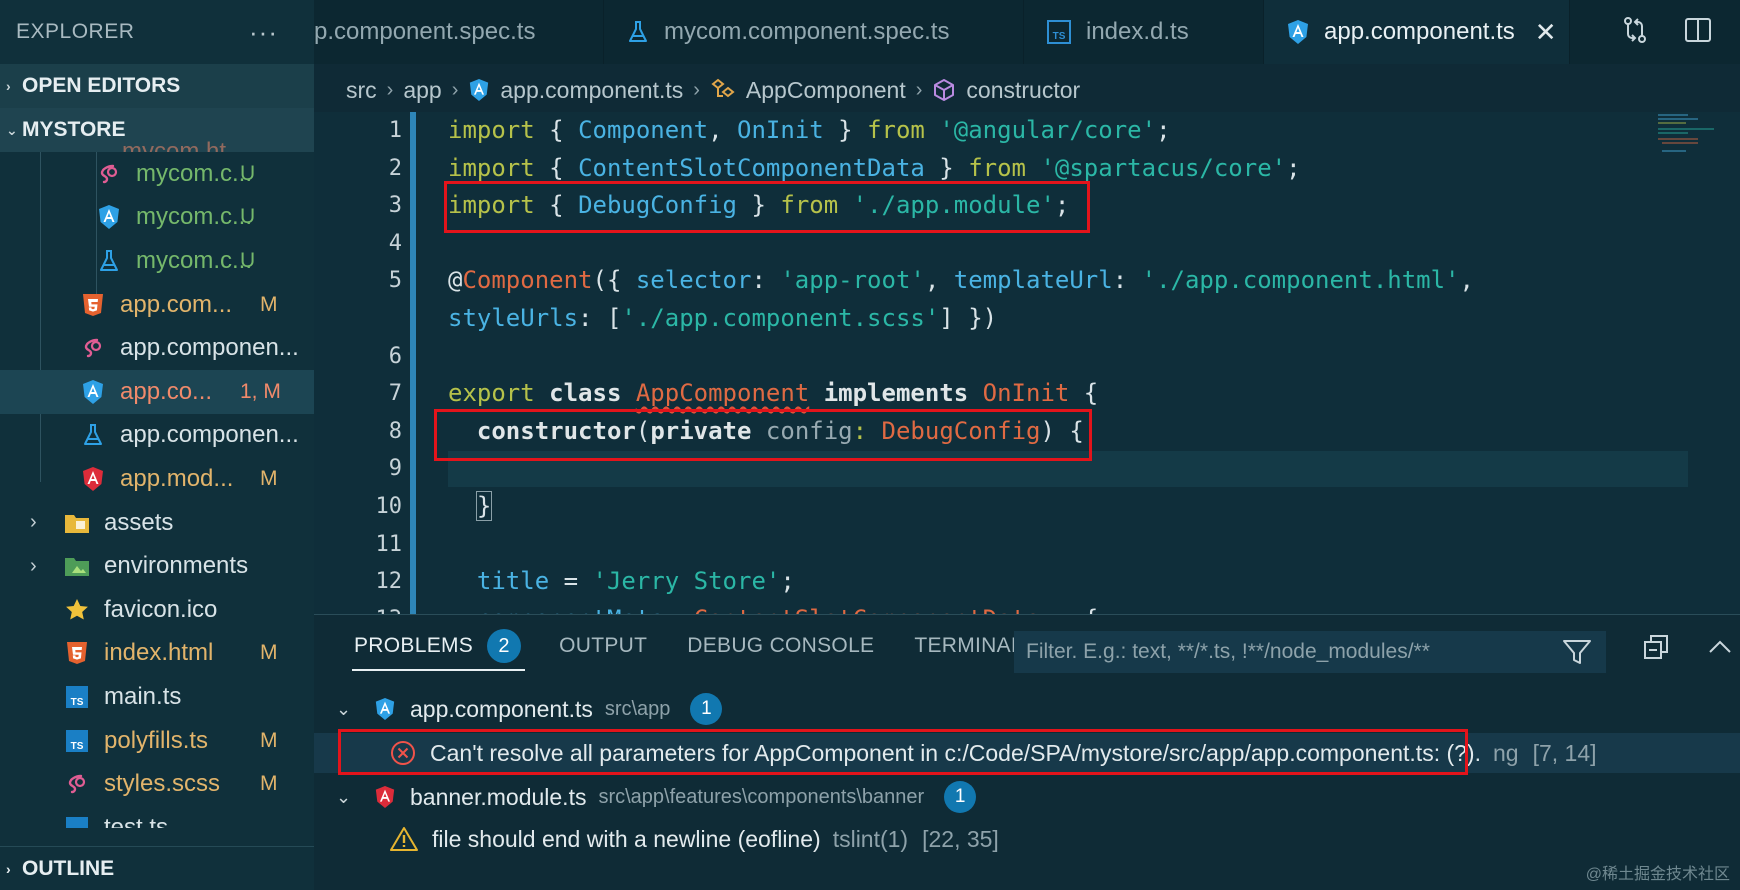 The width and height of the screenshot is (1740, 890). What do you see at coordinates (1577, 655) in the screenshot?
I see `filter-icon` at bounding box center [1577, 655].